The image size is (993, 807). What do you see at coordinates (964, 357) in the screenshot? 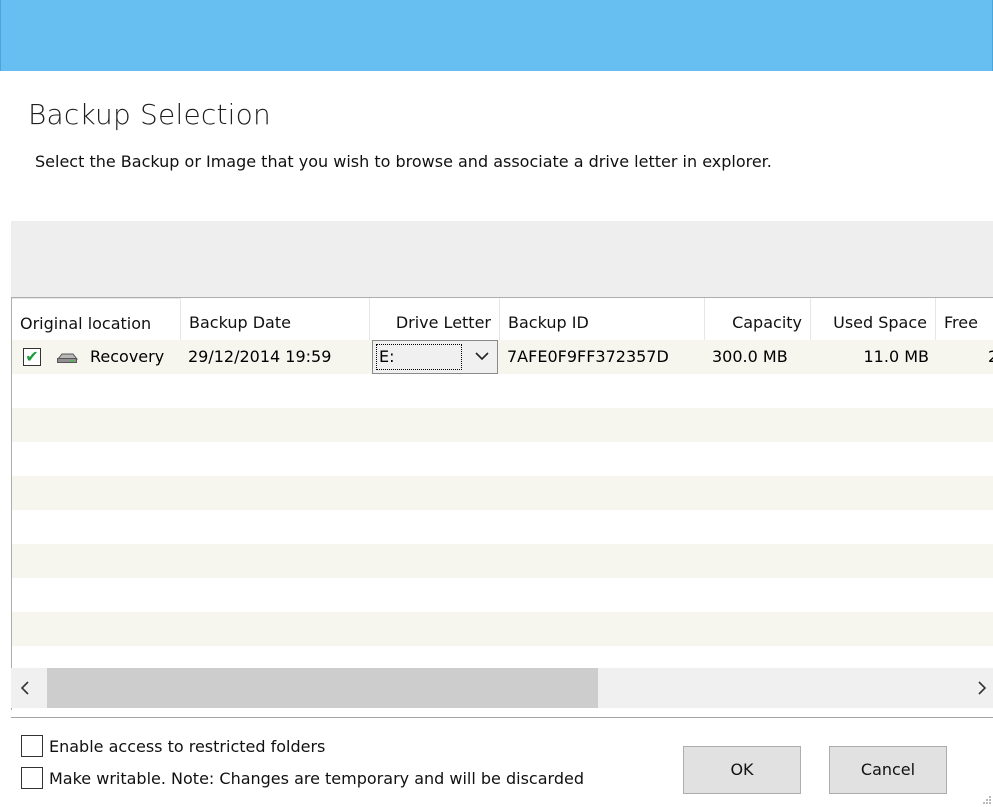
I see `cell-free: 28` at bounding box center [964, 357].